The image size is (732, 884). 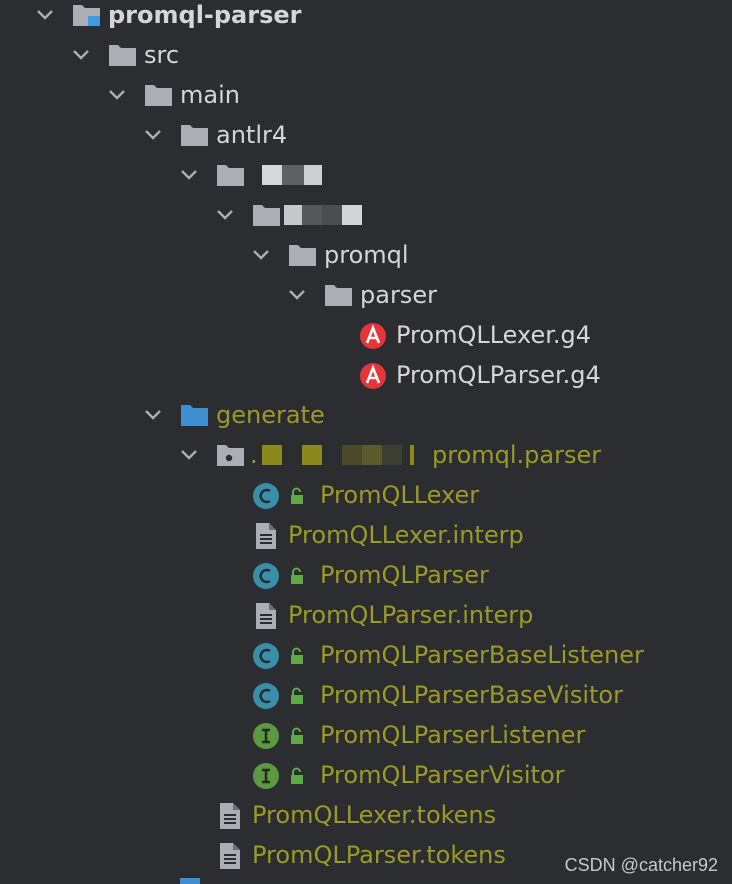 What do you see at coordinates (494, 335) in the screenshot?
I see `tree-label: PromQLLexer.g4` at bounding box center [494, 335].